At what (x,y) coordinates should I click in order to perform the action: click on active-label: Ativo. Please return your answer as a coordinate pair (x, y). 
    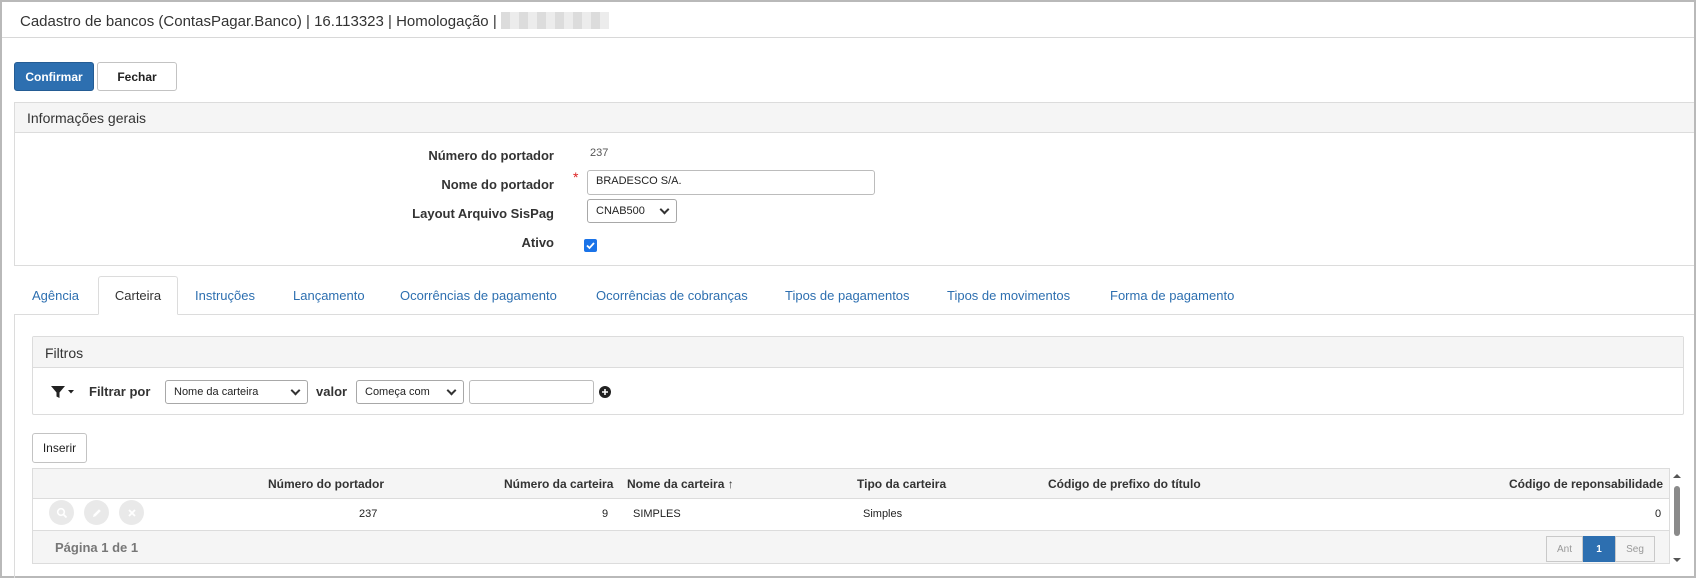
    Looking at the image, I should click on (538, 242).